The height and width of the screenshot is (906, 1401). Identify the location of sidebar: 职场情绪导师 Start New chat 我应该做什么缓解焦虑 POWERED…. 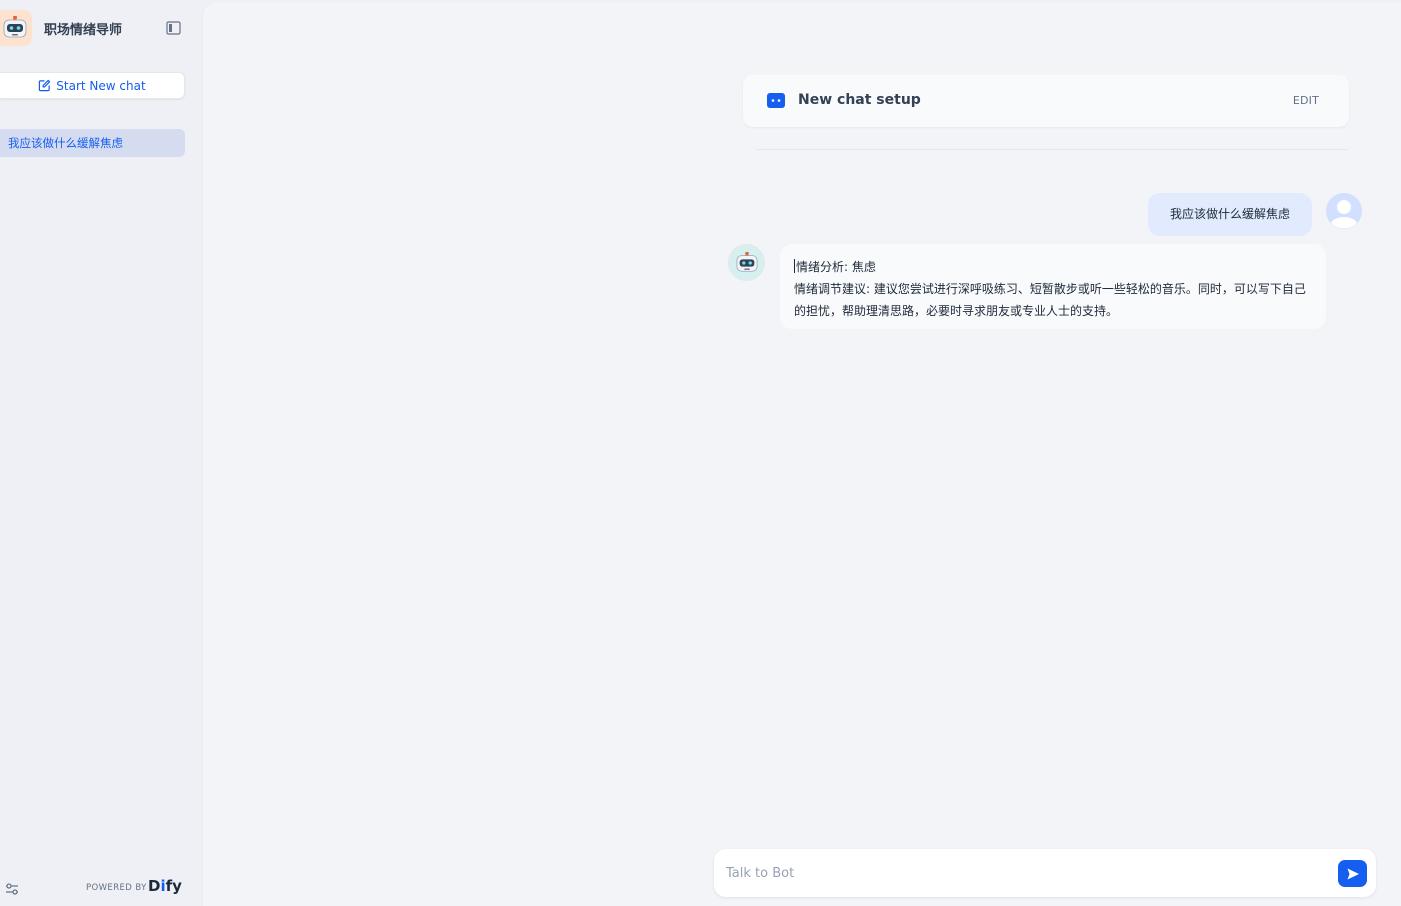
(101, 453).